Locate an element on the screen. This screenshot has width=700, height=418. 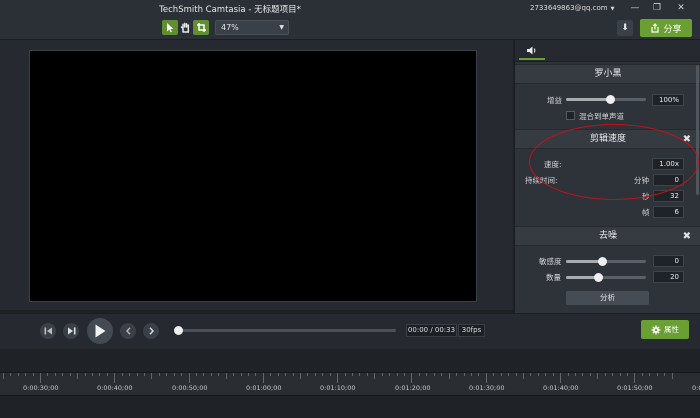
properties-button: 属性 is located at coordinates (665, 329).